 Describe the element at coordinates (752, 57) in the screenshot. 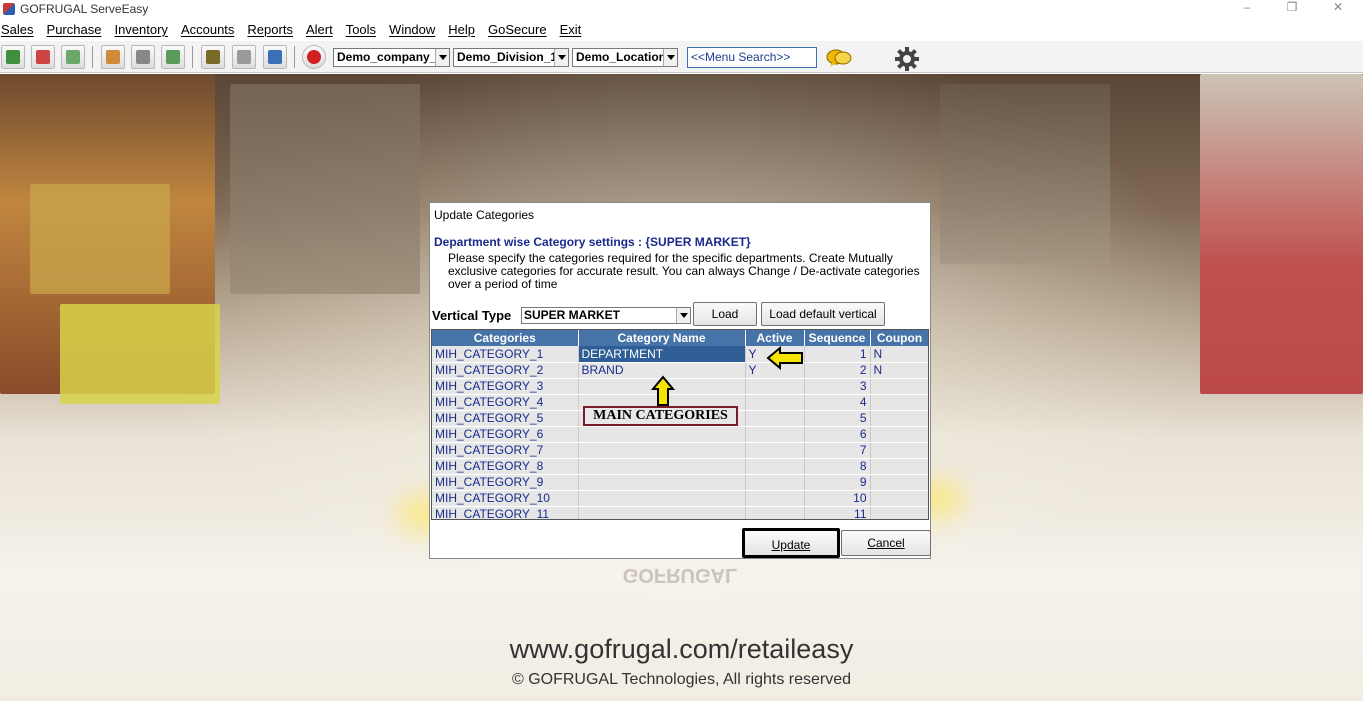

I see `menu-search-input: <<Menu Search>>` at that location.